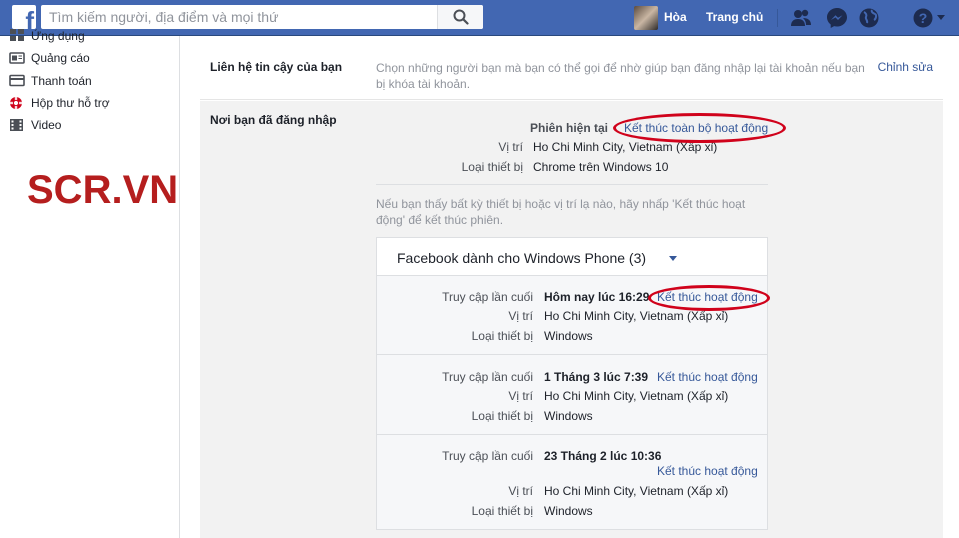 This screenshot has height=538, width=959. What do you see at coordinates (46, 125) in the screenshot?
I see `sidebar-item-label: Video` at bounding box center [46, 125].